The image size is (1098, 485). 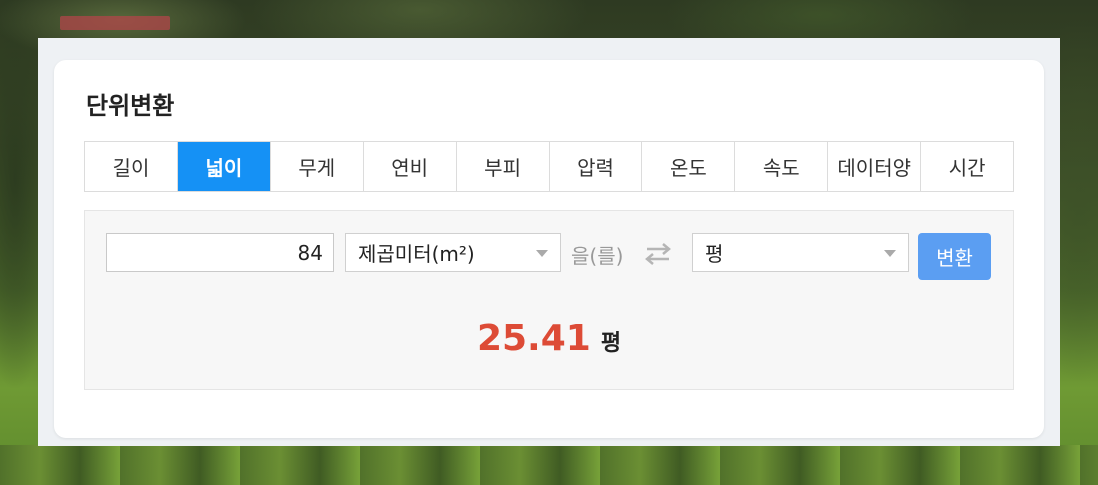 What do you see at coordinates (549, 465) in the screenshot?
I see `background-grass` at bounding box center [549, 465].